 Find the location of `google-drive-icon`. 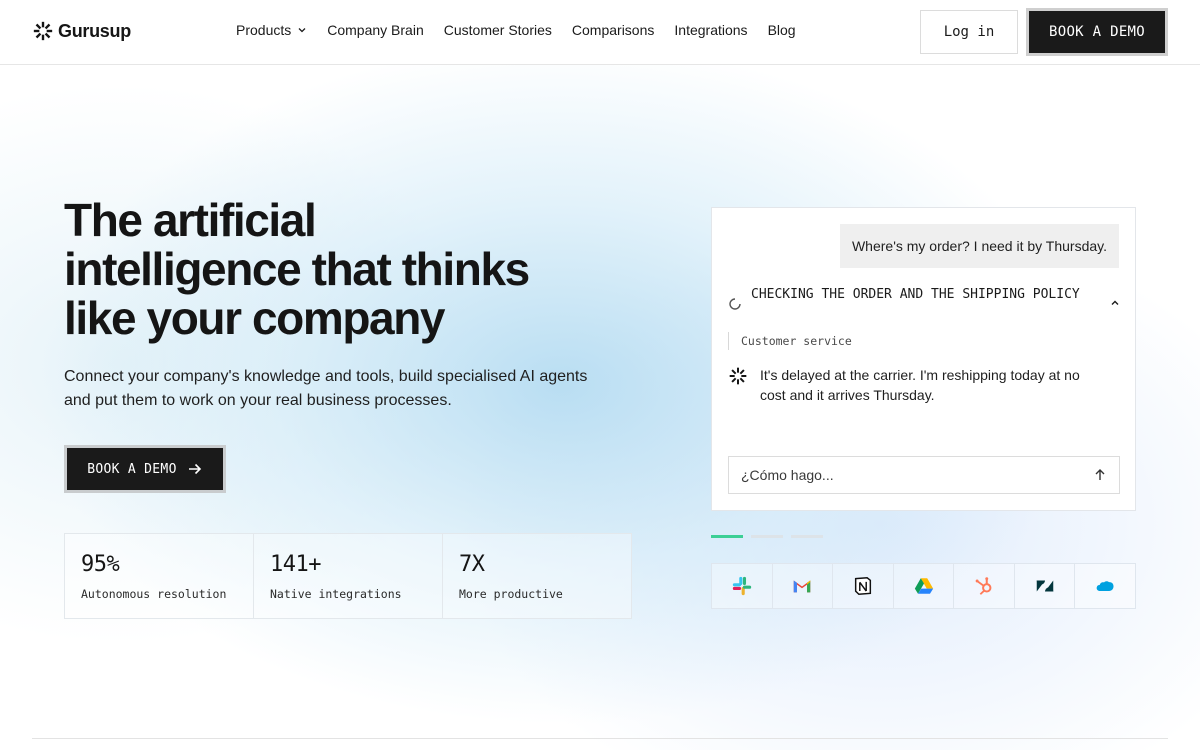

google-drive-icon is located at coordinates (923, 586).